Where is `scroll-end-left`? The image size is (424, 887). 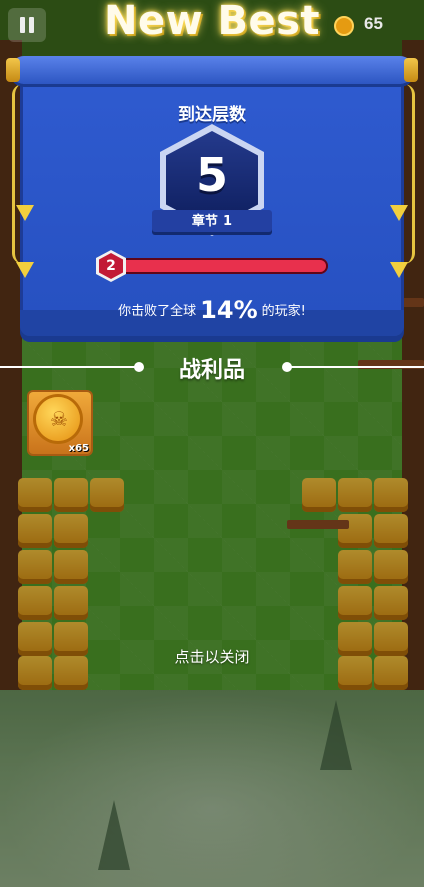
scroll-end-left is located at coordinates (13, 70).